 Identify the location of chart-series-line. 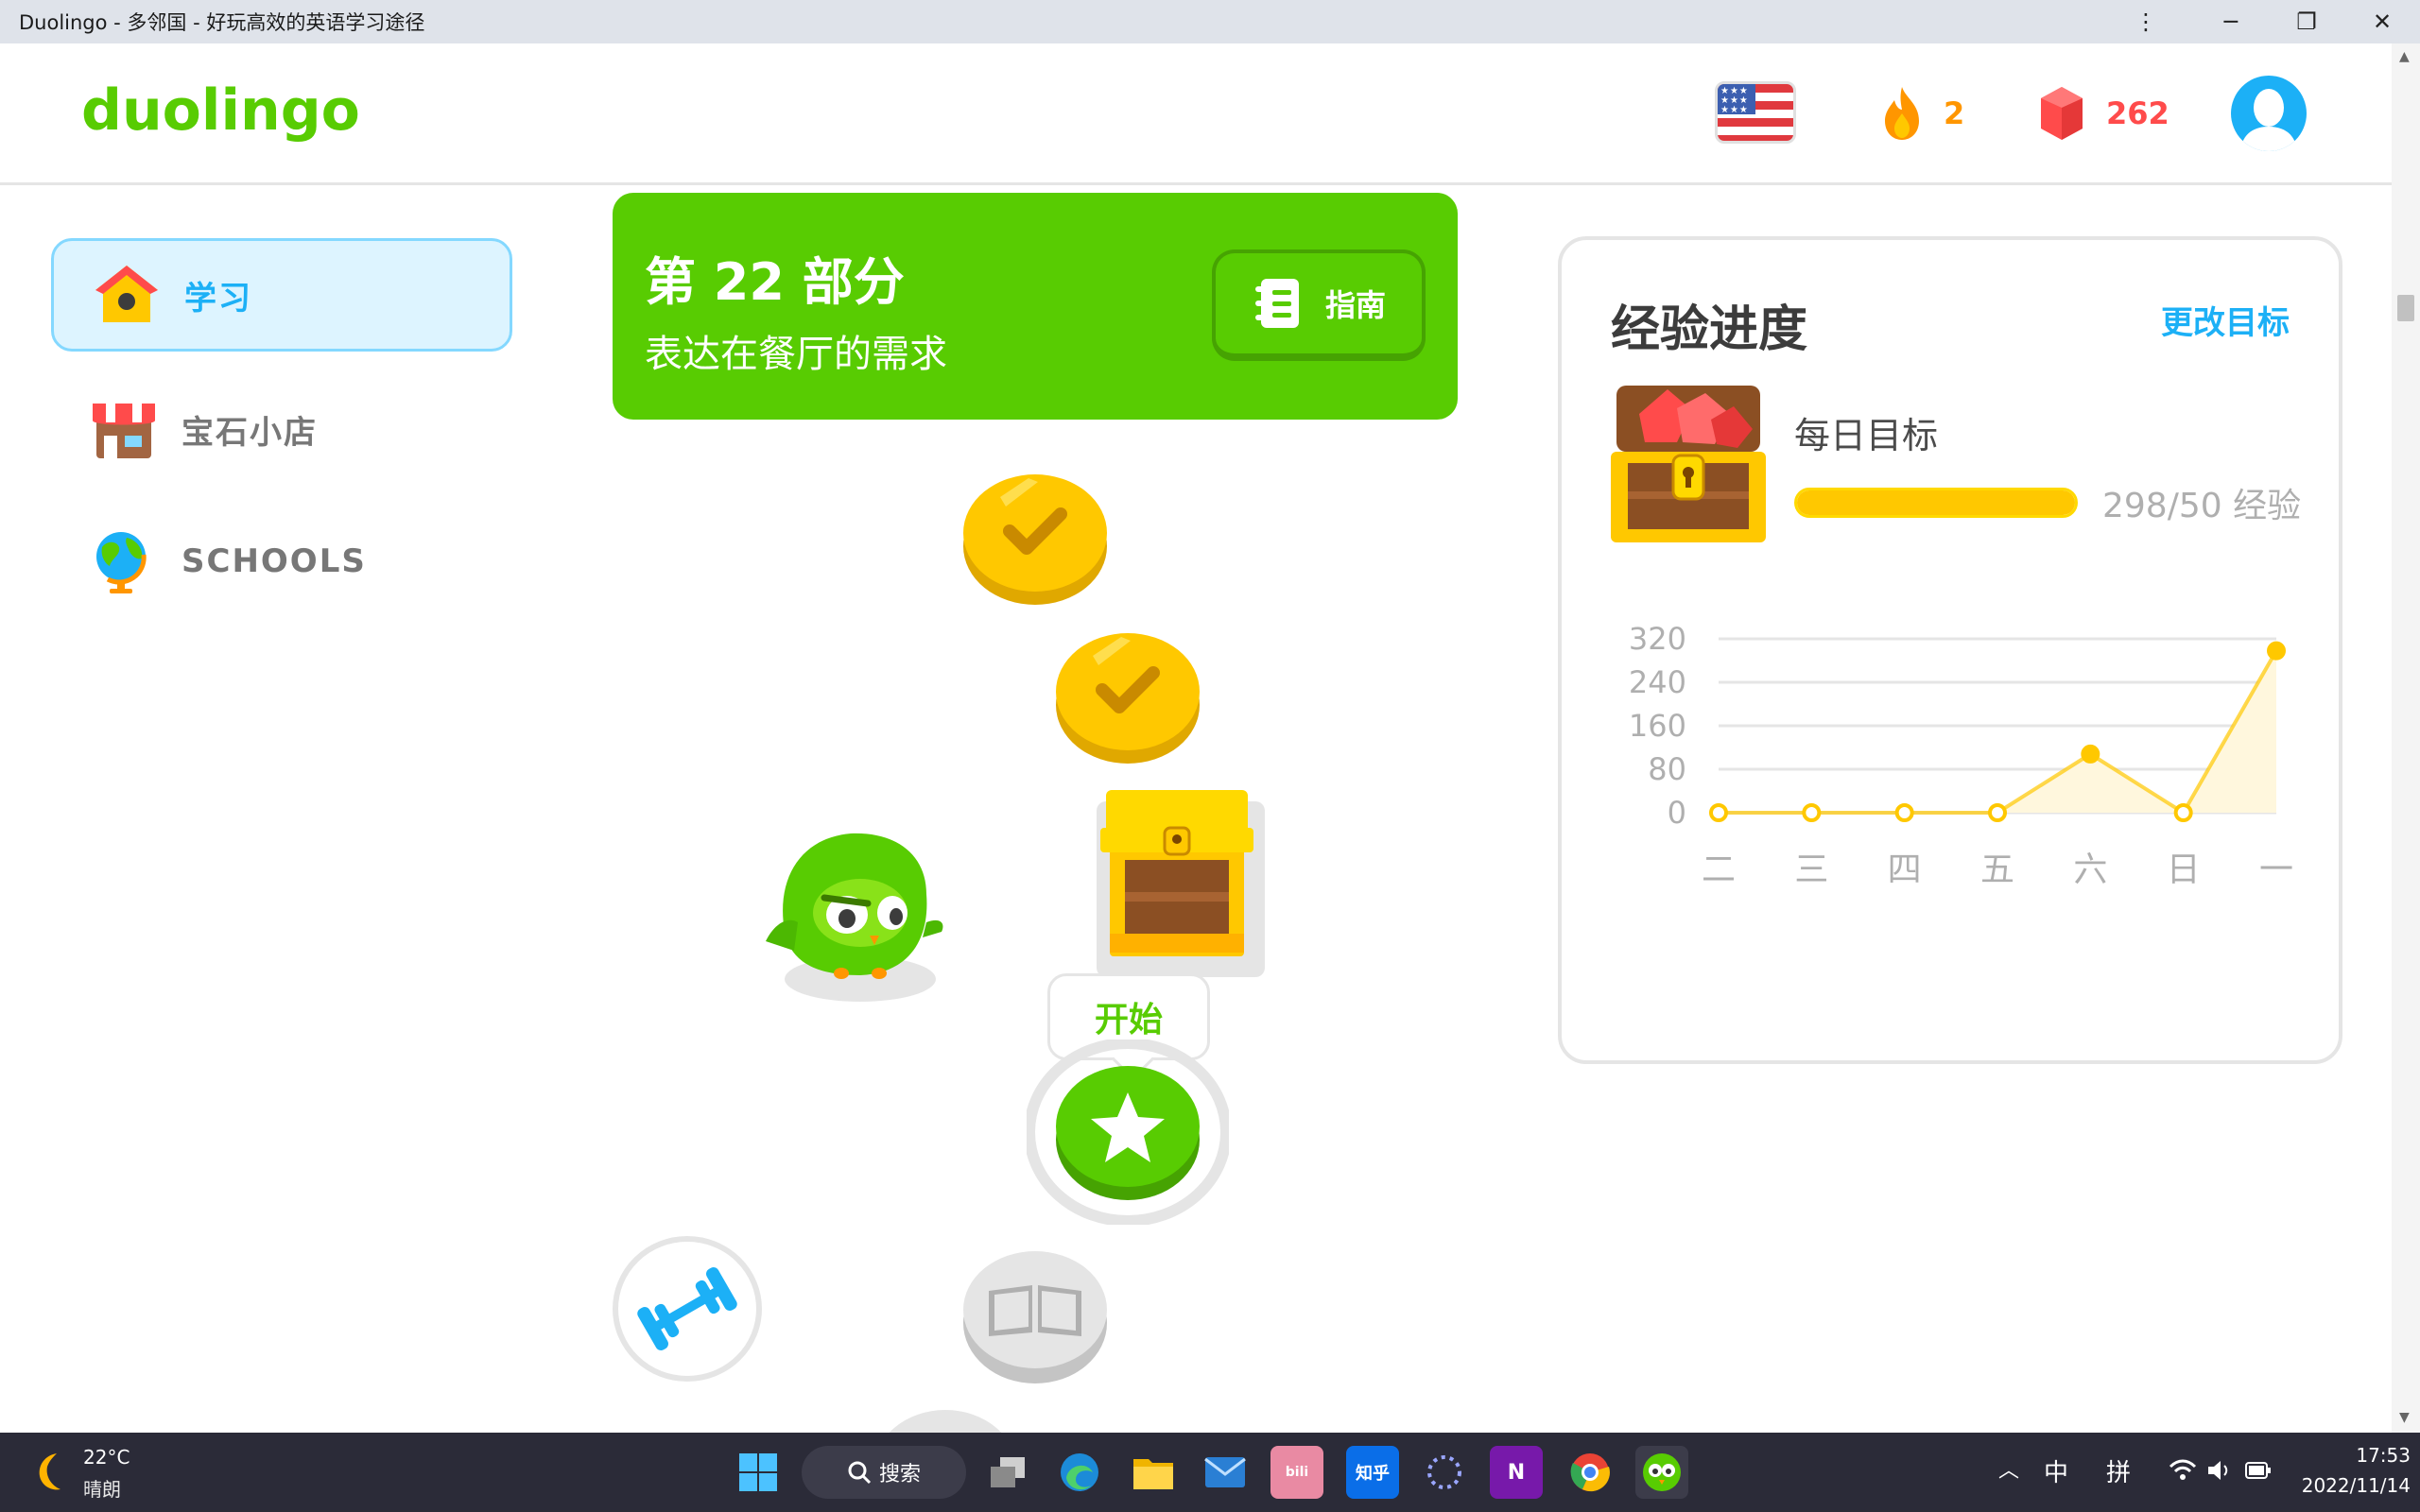
(1998, 732).